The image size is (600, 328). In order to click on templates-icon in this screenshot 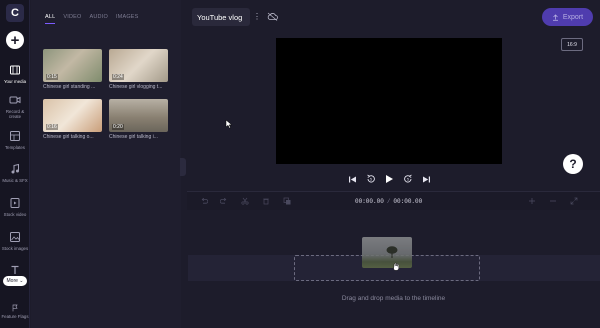, I will do `click(15, 136)`.